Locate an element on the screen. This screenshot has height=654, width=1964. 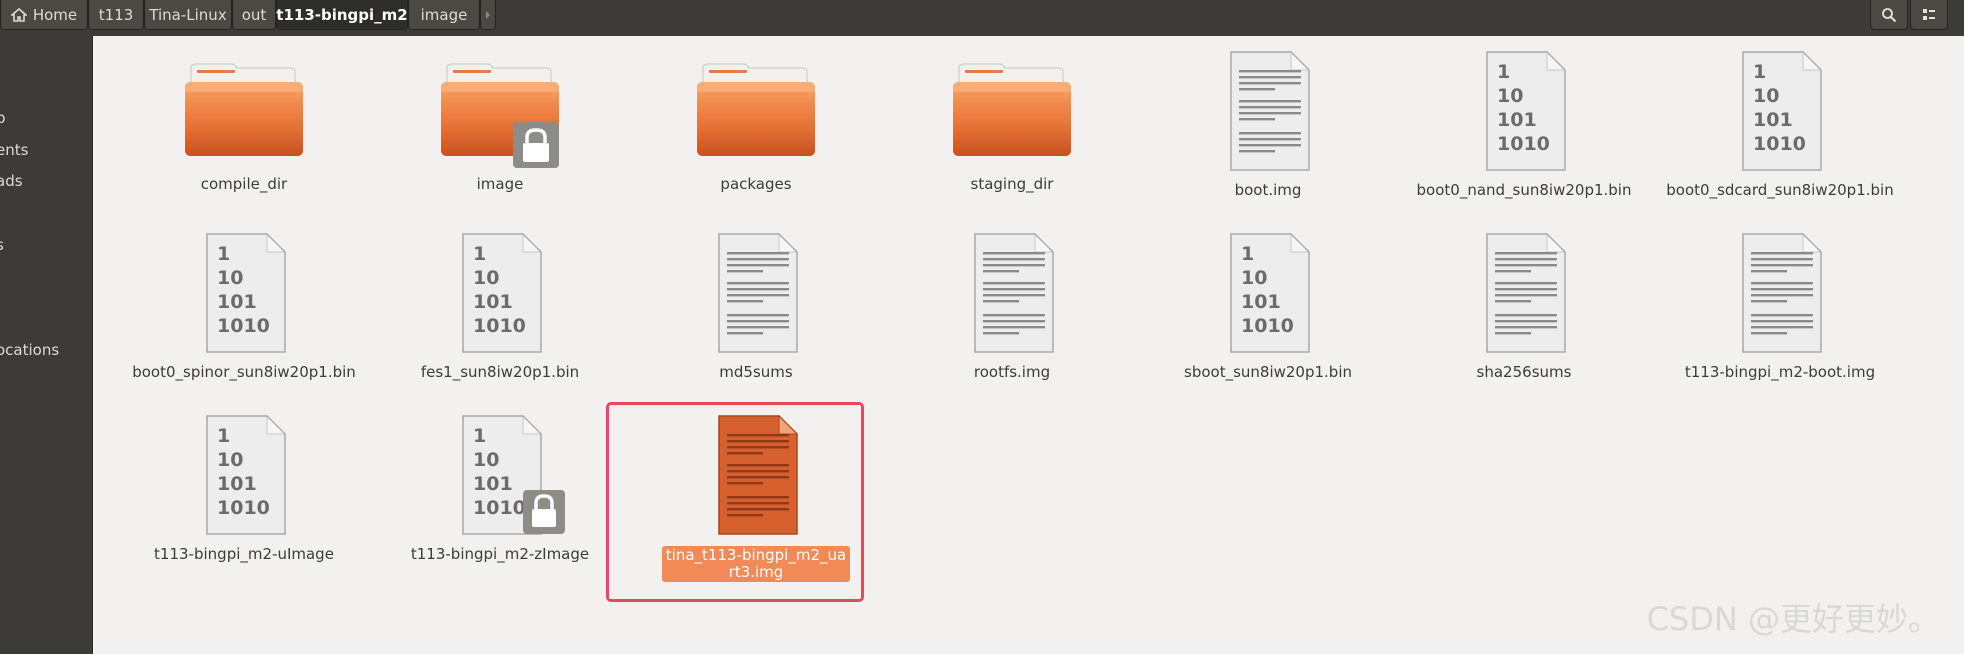
file-name-label: md5sums is located at coordinates (756, 372).